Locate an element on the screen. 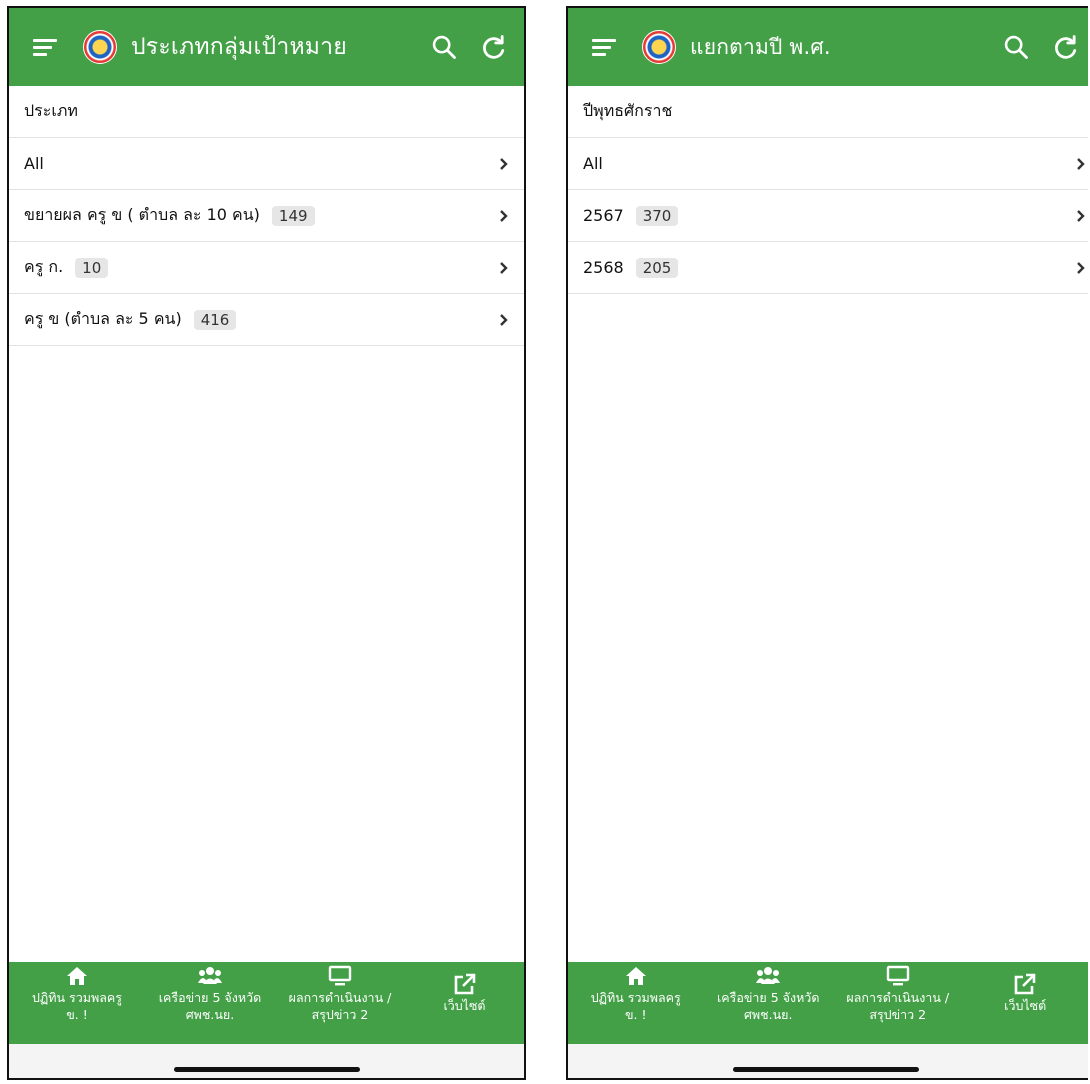 This screenshot has width=1090, height=1084. list-item-label: 2567 is located at coordinates (603, 215).